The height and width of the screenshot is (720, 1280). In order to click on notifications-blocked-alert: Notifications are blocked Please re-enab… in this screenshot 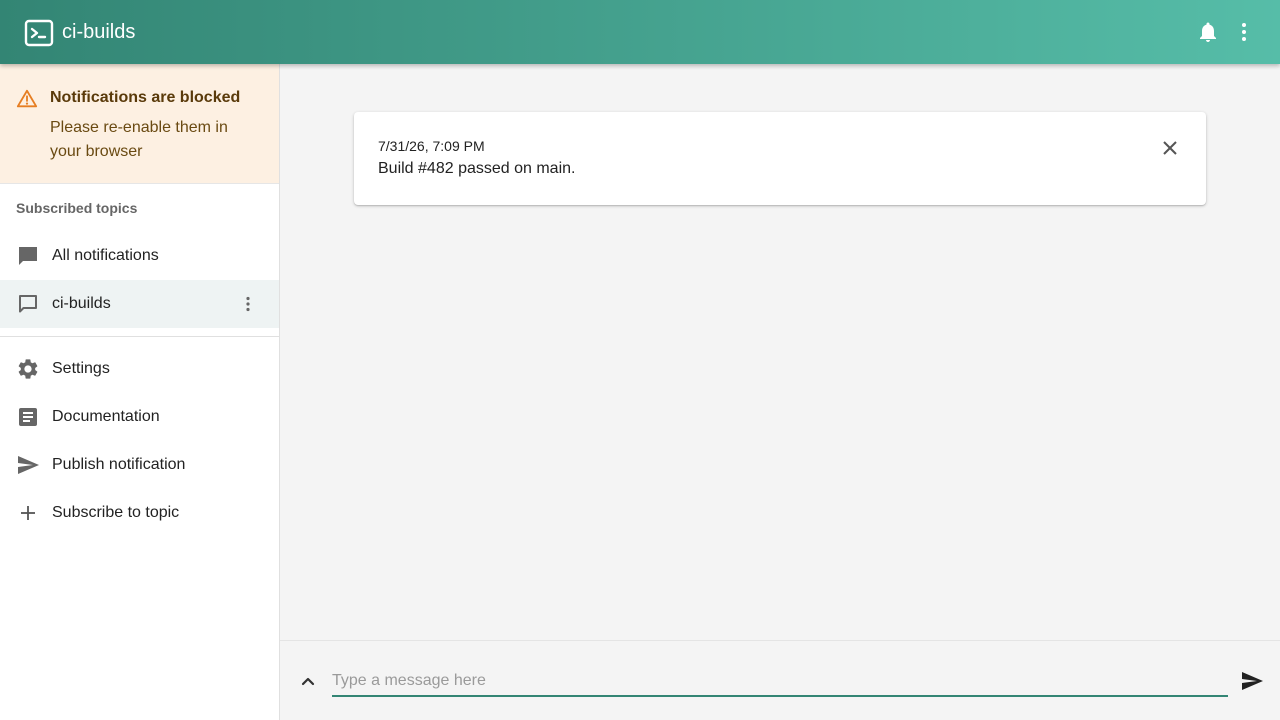, I will do `click(139, 124)`.